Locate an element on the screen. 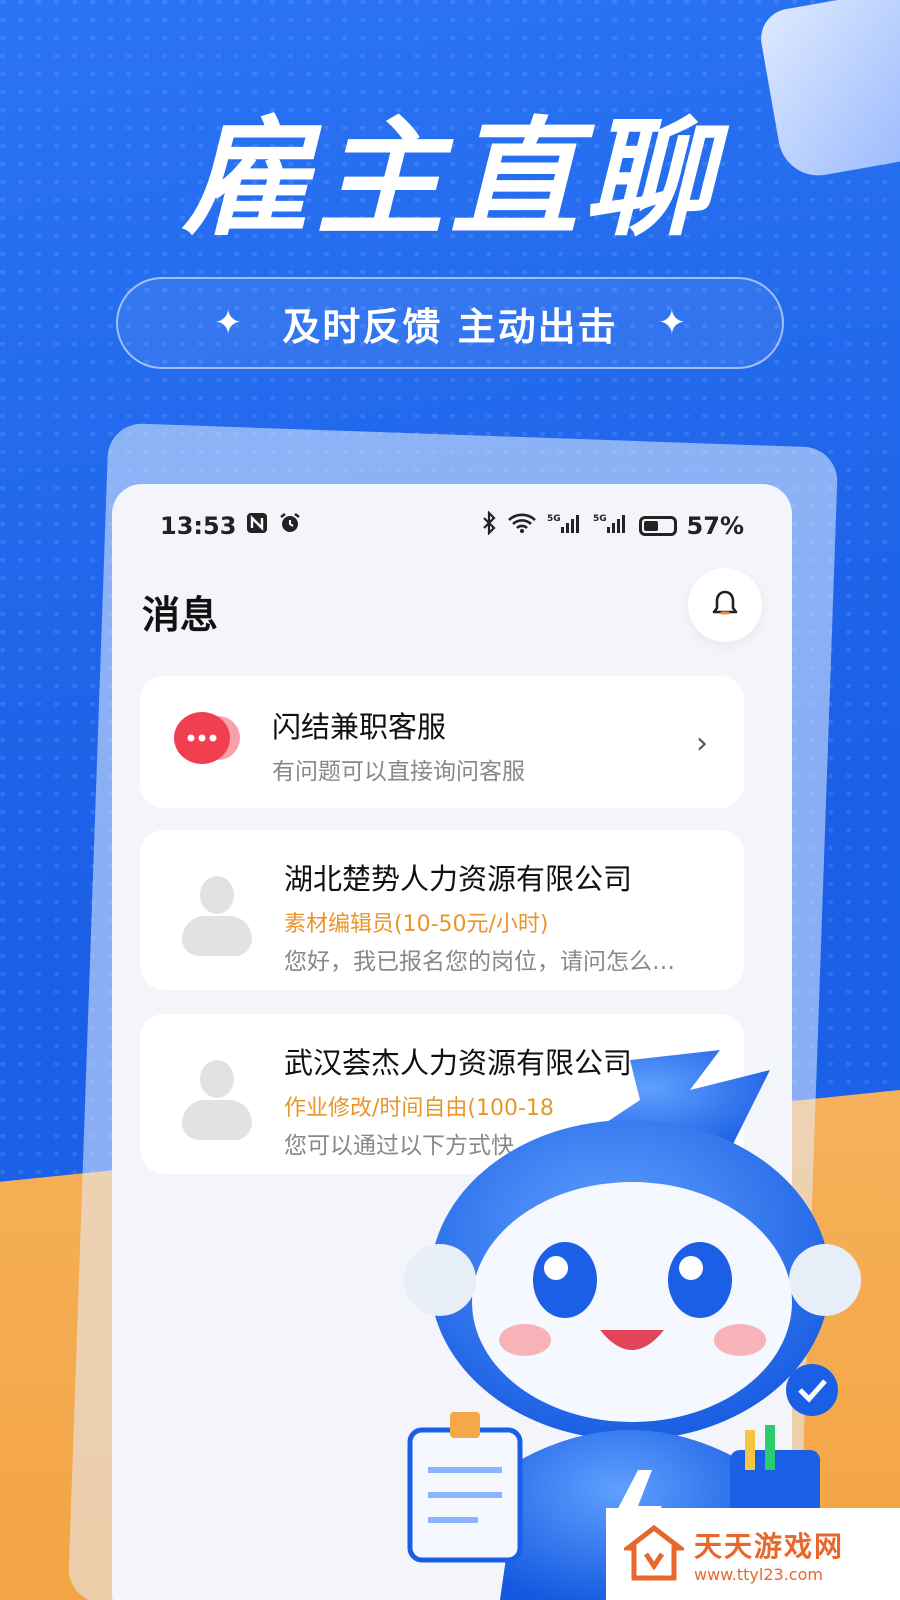  chevron-right-icon: › is located at coordinates (702, 743).